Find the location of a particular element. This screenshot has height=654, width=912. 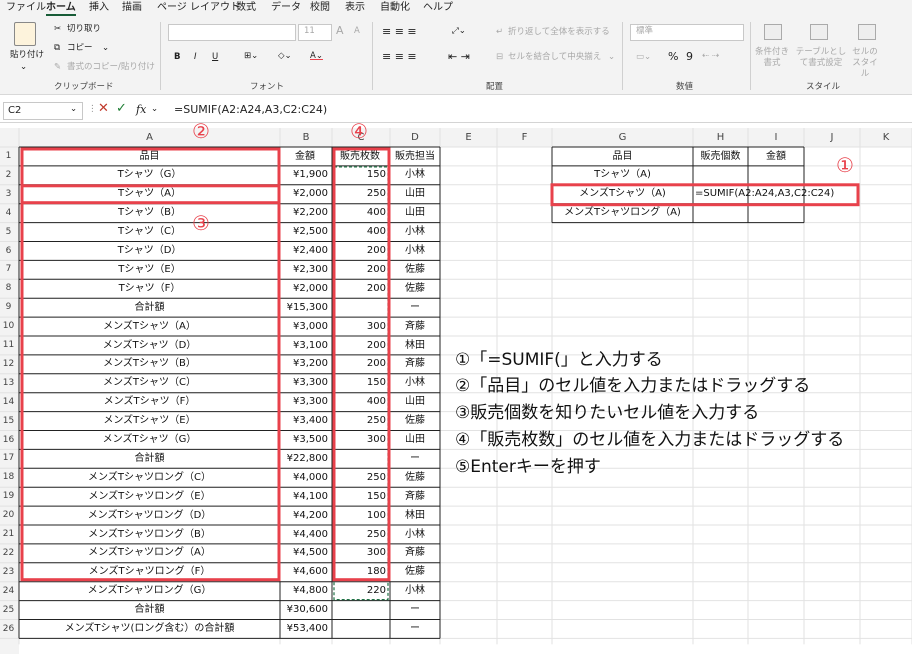

cell-a18: メンズTシャツロング（C） is located at coordinates (149, 477).